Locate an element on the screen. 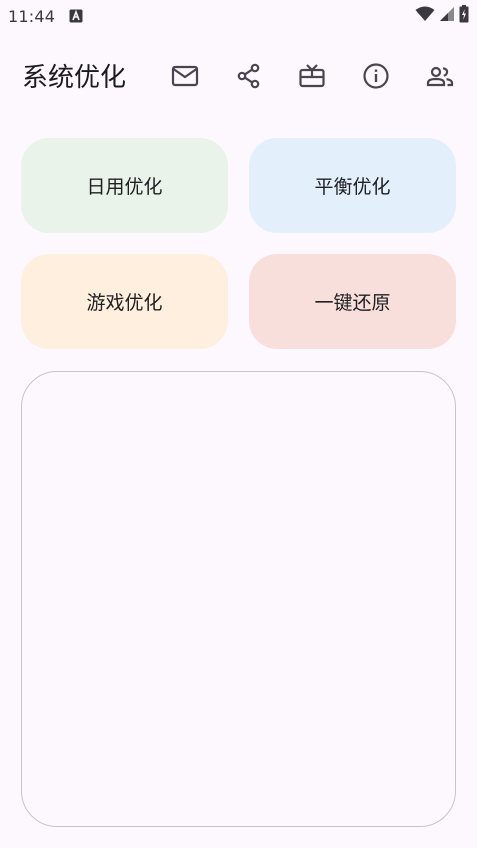 This screenshot has height=848, width=477. daily-optimize-button: 日用优化 is located at coordinates (124, 185).